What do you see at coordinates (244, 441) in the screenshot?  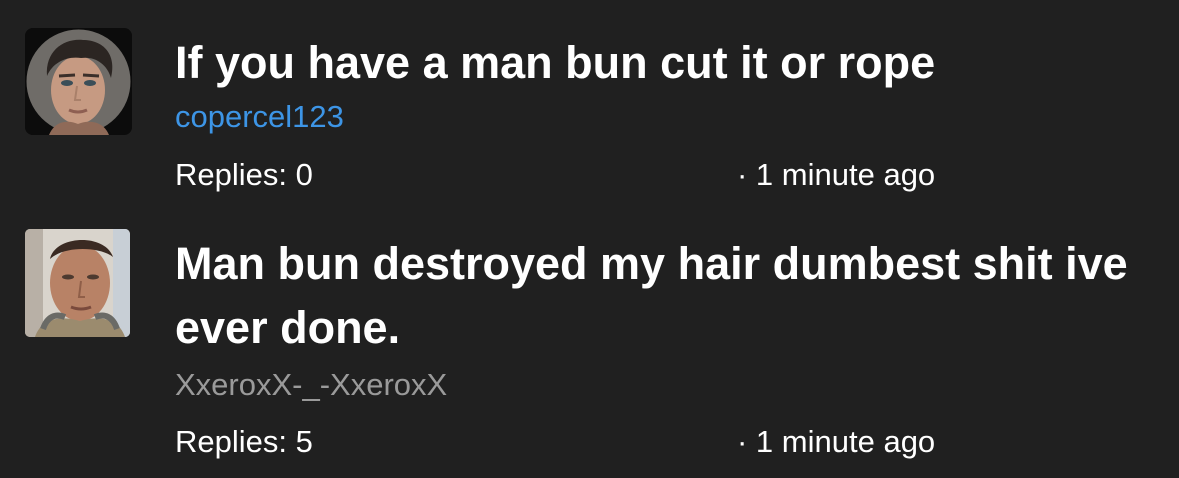 I see `replies-count: Replies: 5` at bounding box center [244, 441].